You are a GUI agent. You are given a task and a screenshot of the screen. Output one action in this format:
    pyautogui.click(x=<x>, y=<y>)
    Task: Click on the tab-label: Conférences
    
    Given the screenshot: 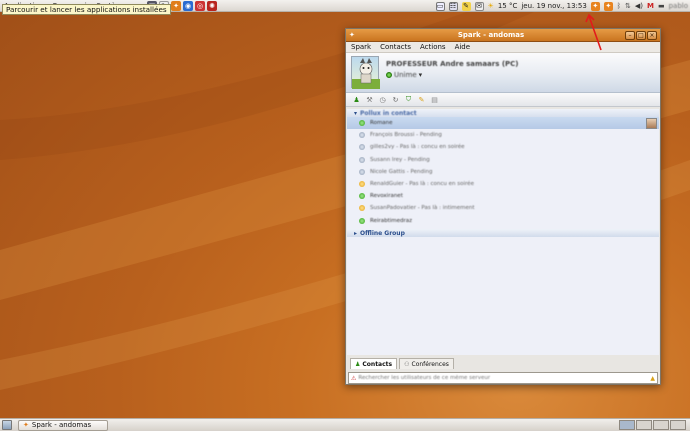 What is the action you would take?
    pyautogui.click(x=430, y=364)
    